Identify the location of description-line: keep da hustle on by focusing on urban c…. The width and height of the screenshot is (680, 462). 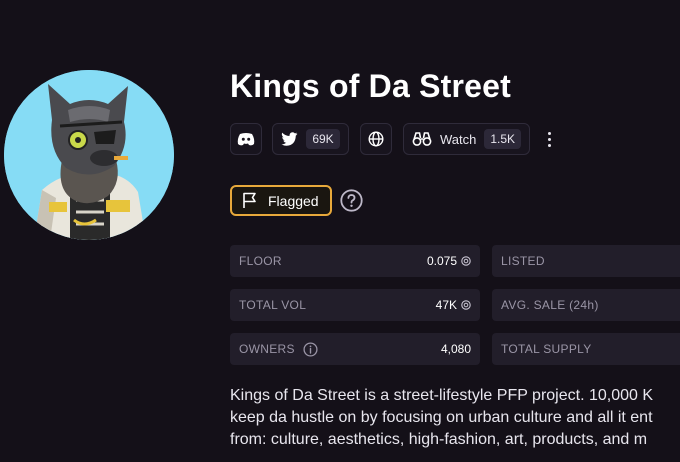
(441, 417).